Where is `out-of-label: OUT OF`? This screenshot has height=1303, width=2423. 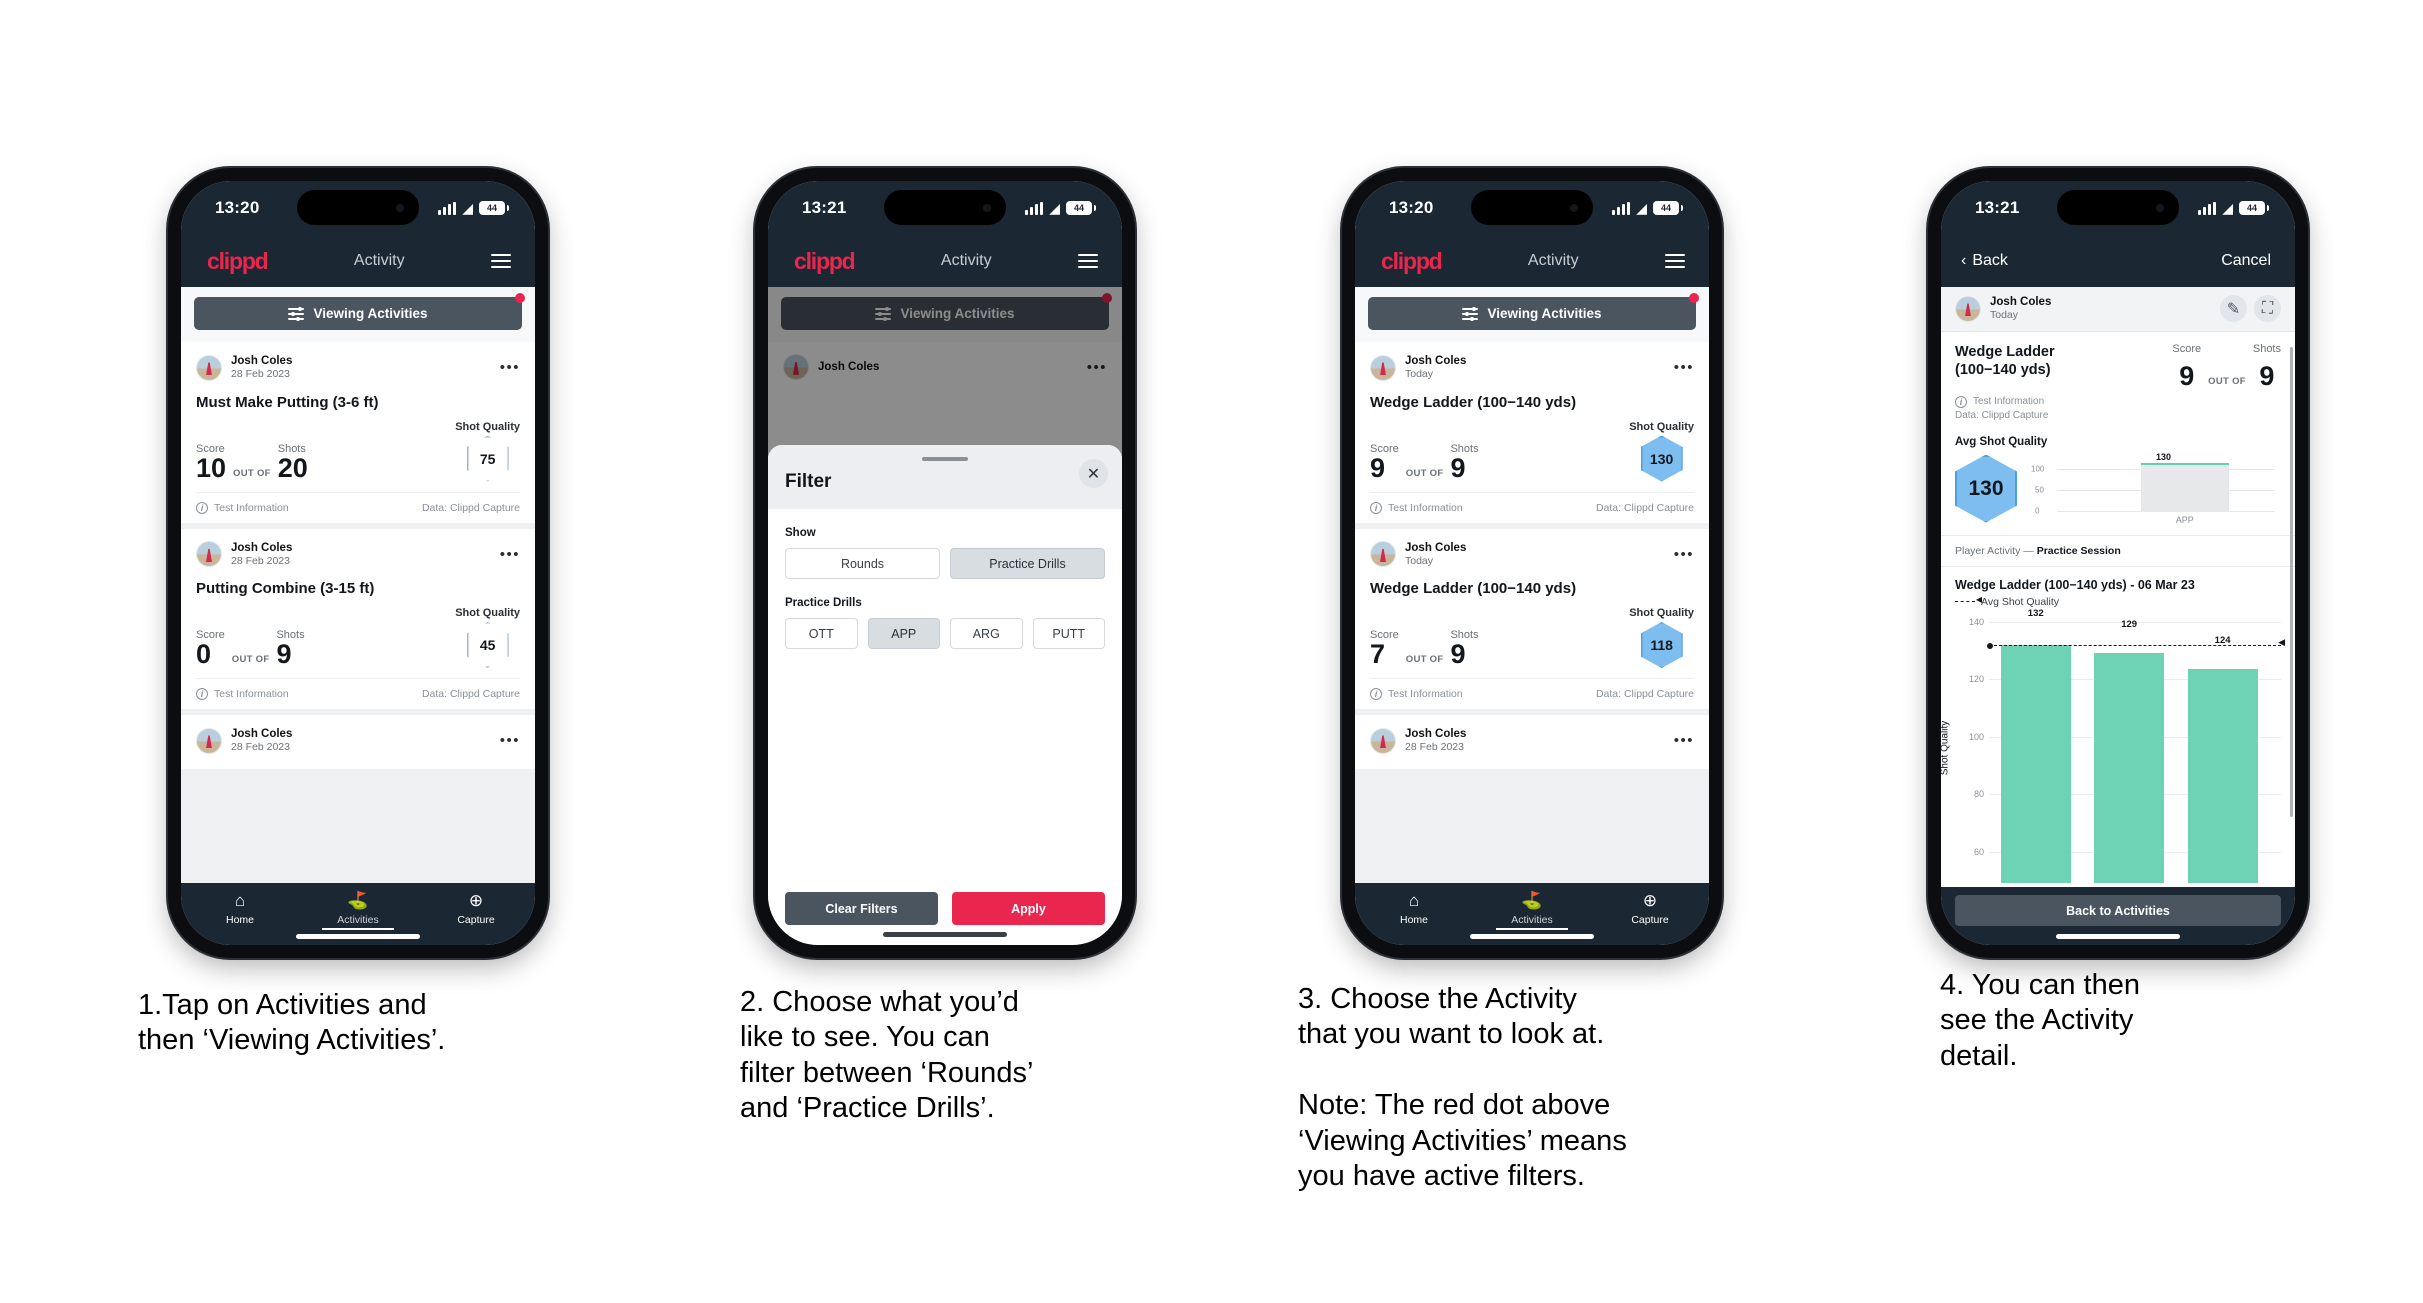
out-of-label: OUT OF is located at coordinates (250, 659).